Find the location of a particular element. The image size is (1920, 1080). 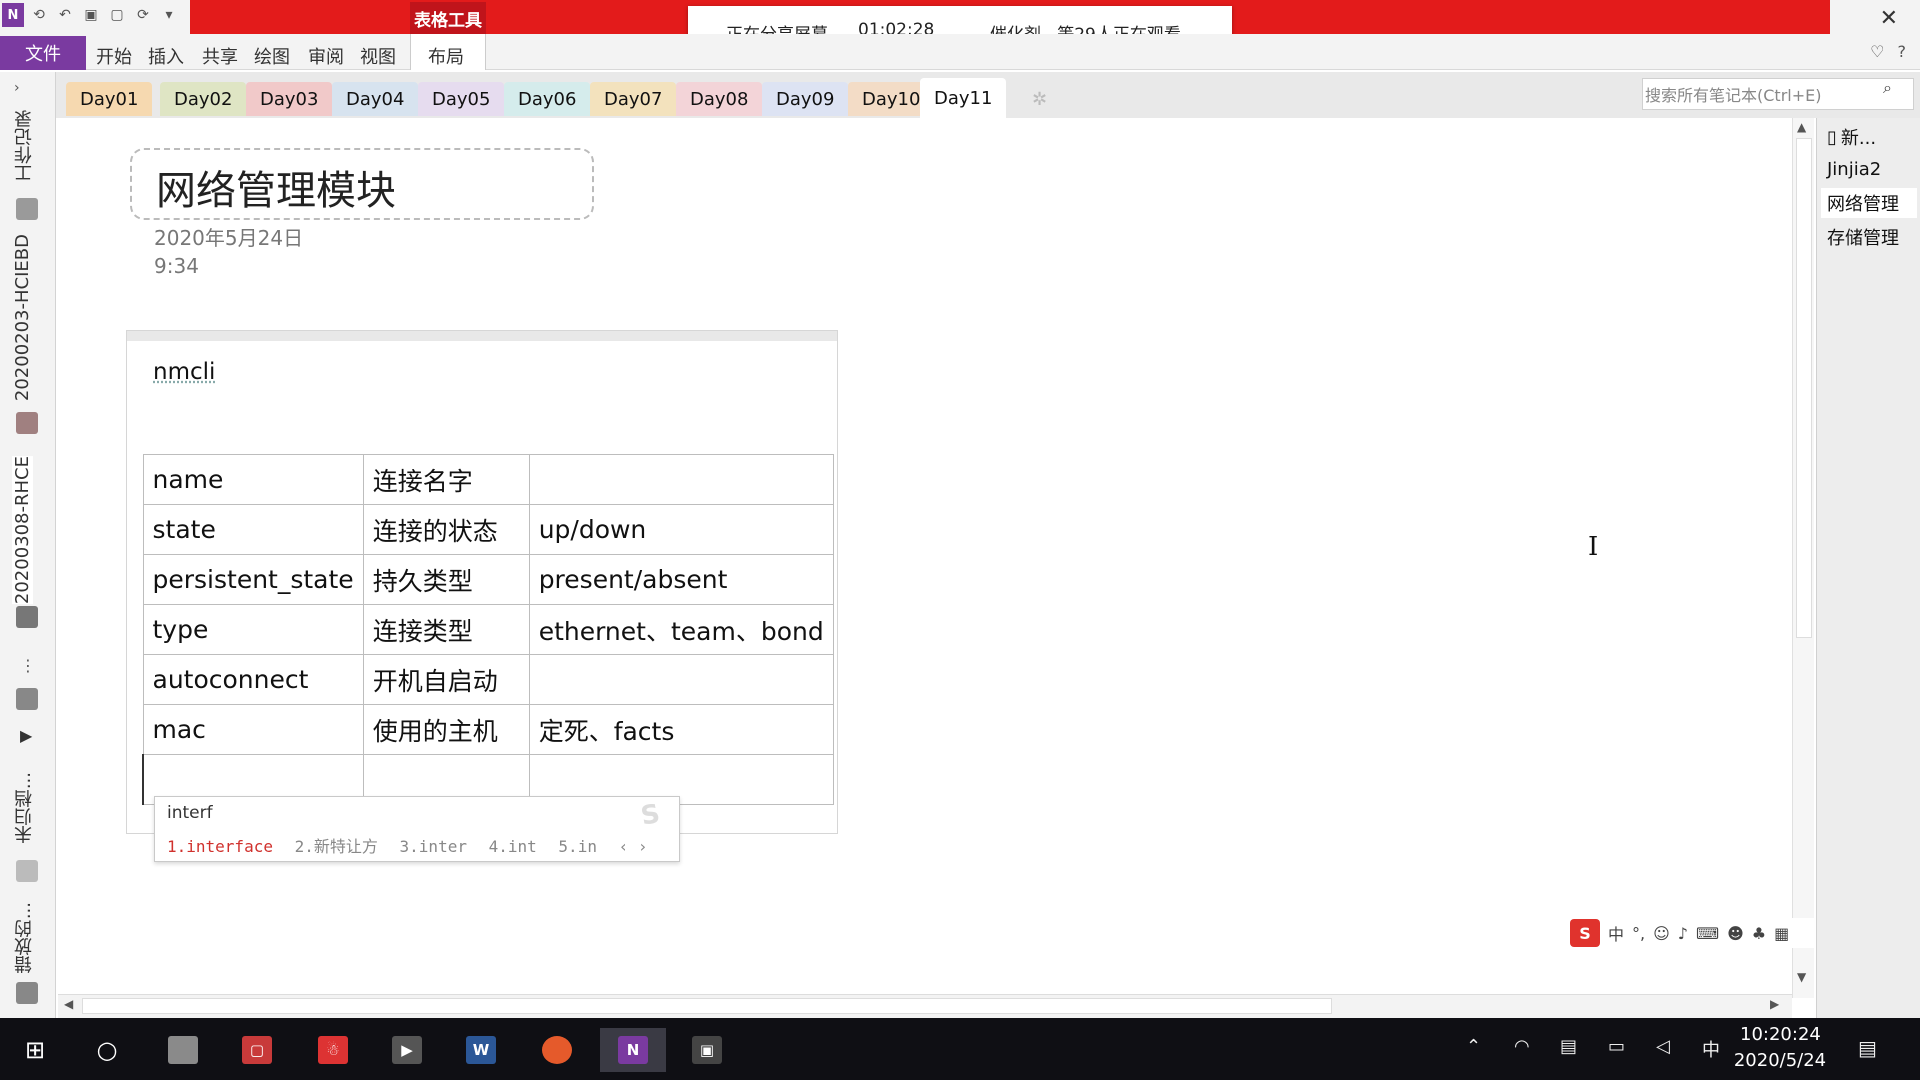

taskbar-remote: ▶ is located at coordinates (407, 1050).